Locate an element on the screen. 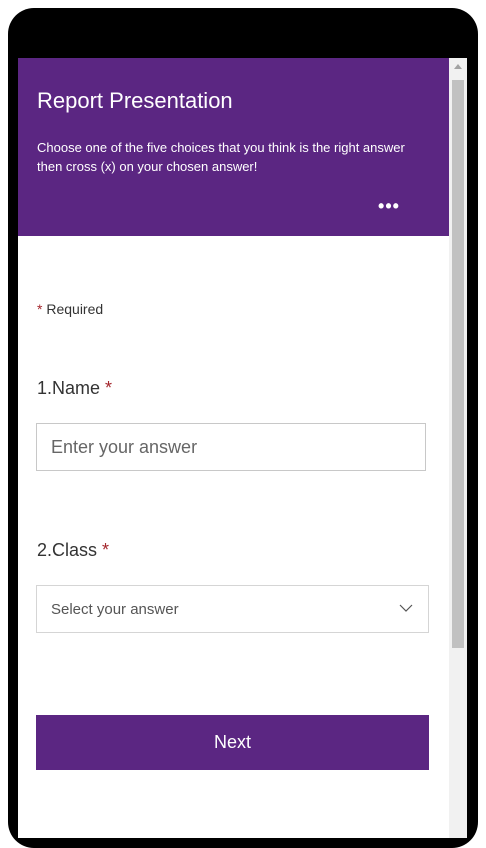 Image resolution: width=486 pixels, height=848 pixels. form-title: Report Presentation is located at coordinates (135, 100).